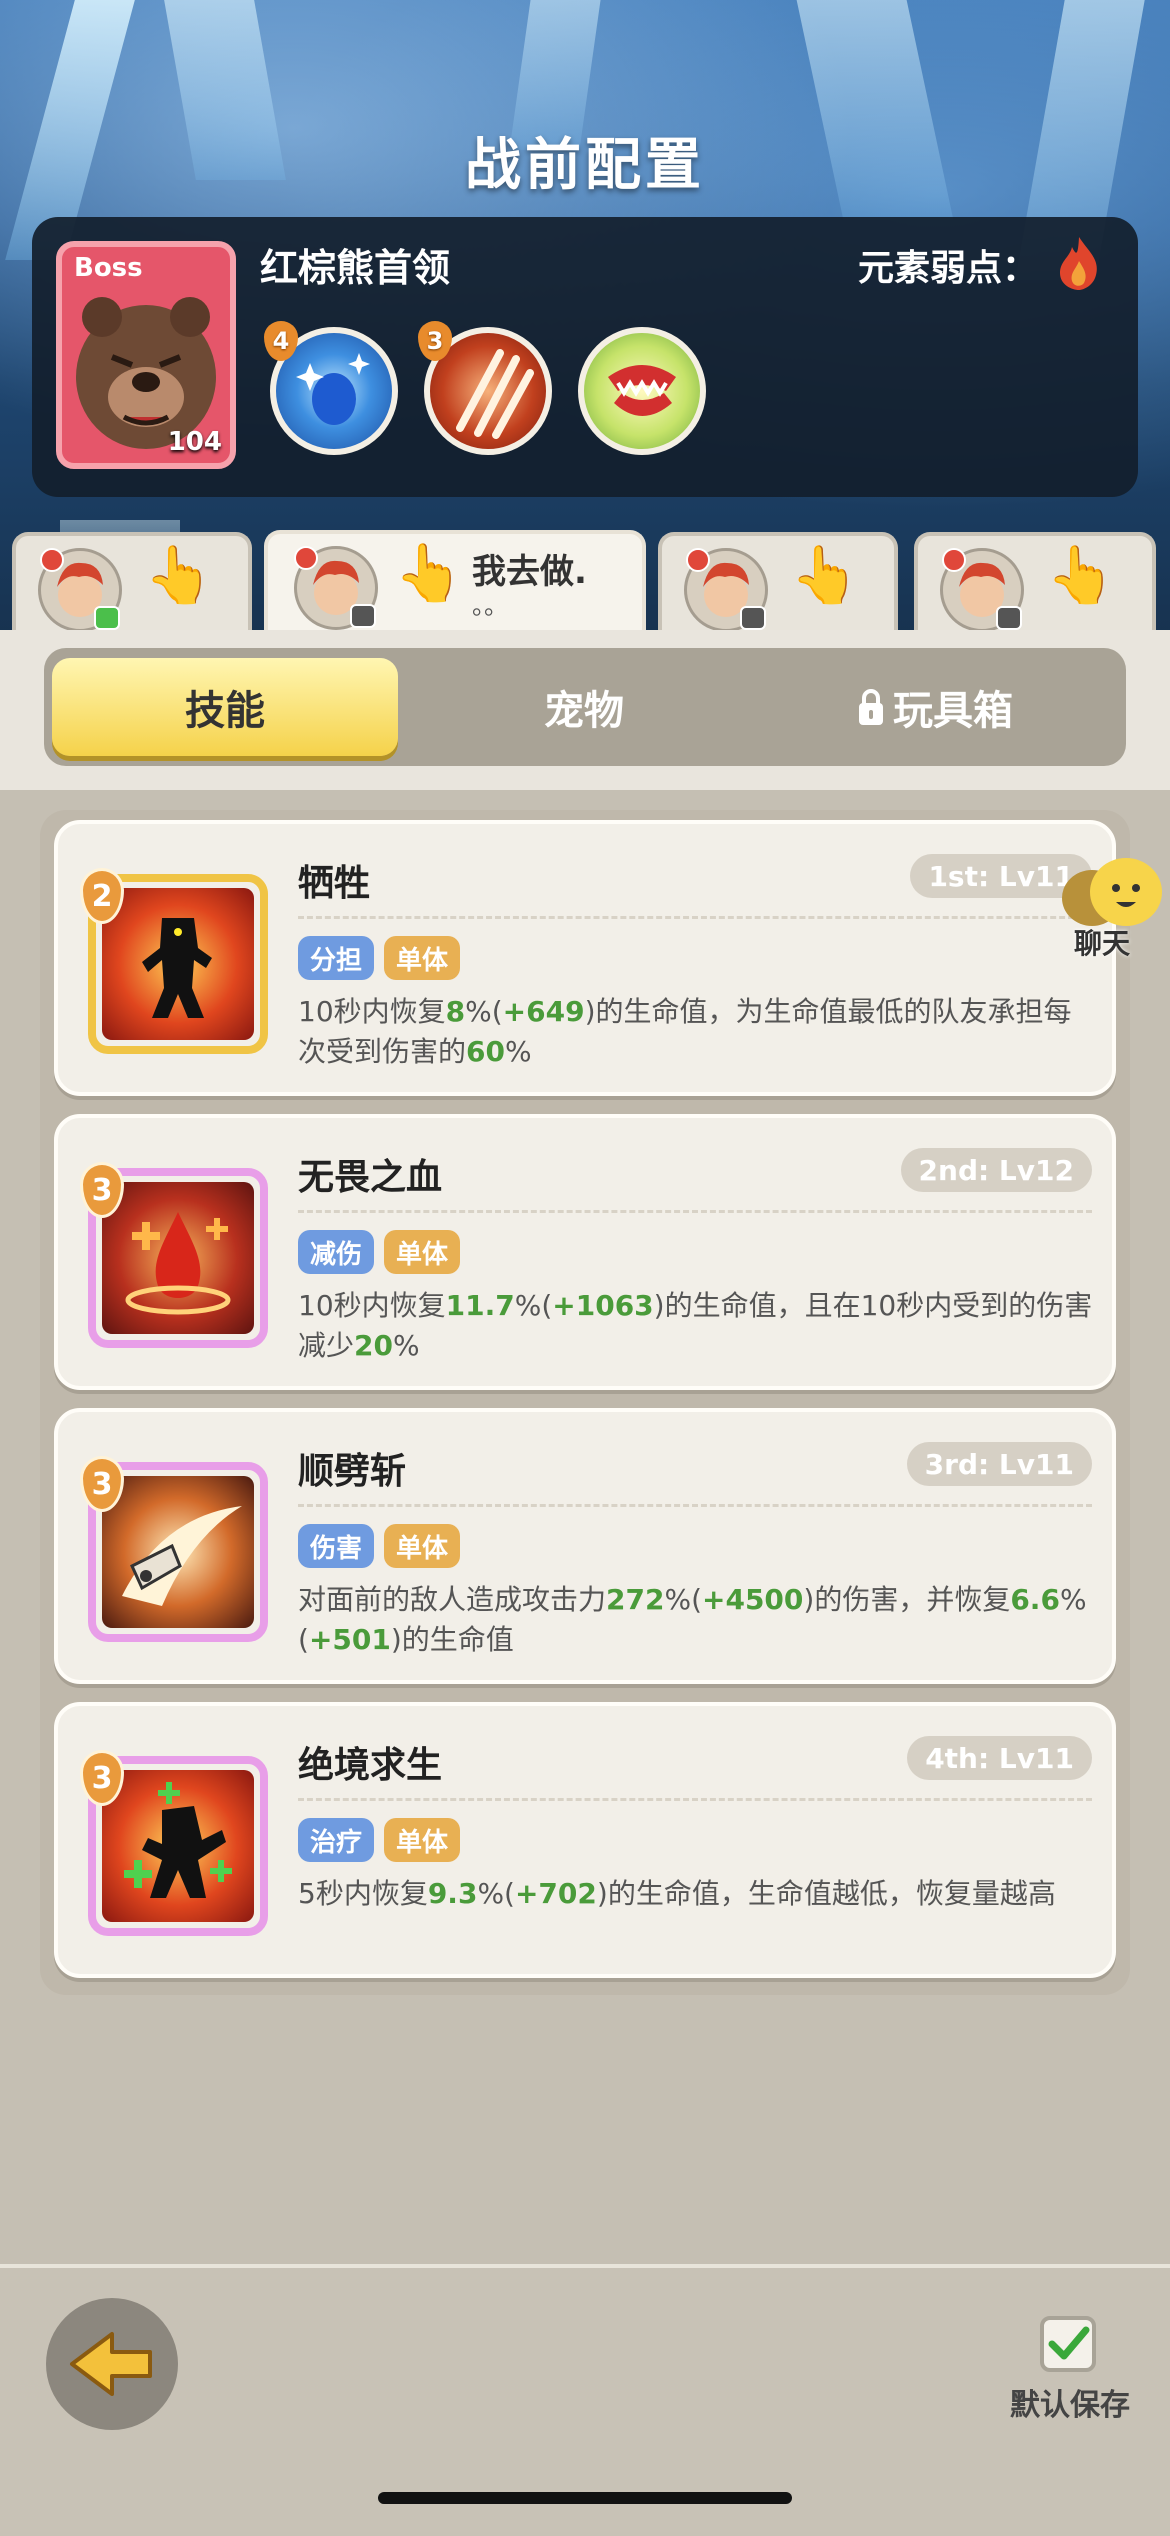  I want to click on boss-level: 104, so click(194, 442).